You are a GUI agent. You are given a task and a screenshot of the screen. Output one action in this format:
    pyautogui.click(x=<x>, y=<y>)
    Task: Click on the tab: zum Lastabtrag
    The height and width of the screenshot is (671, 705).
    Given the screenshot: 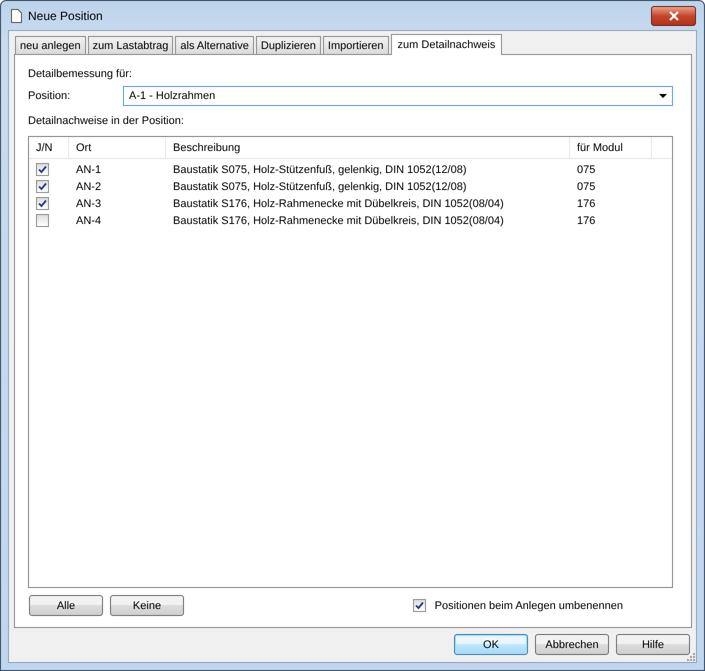 What is the action you would take?
    pyautogui.click(x=131, y=45)
    